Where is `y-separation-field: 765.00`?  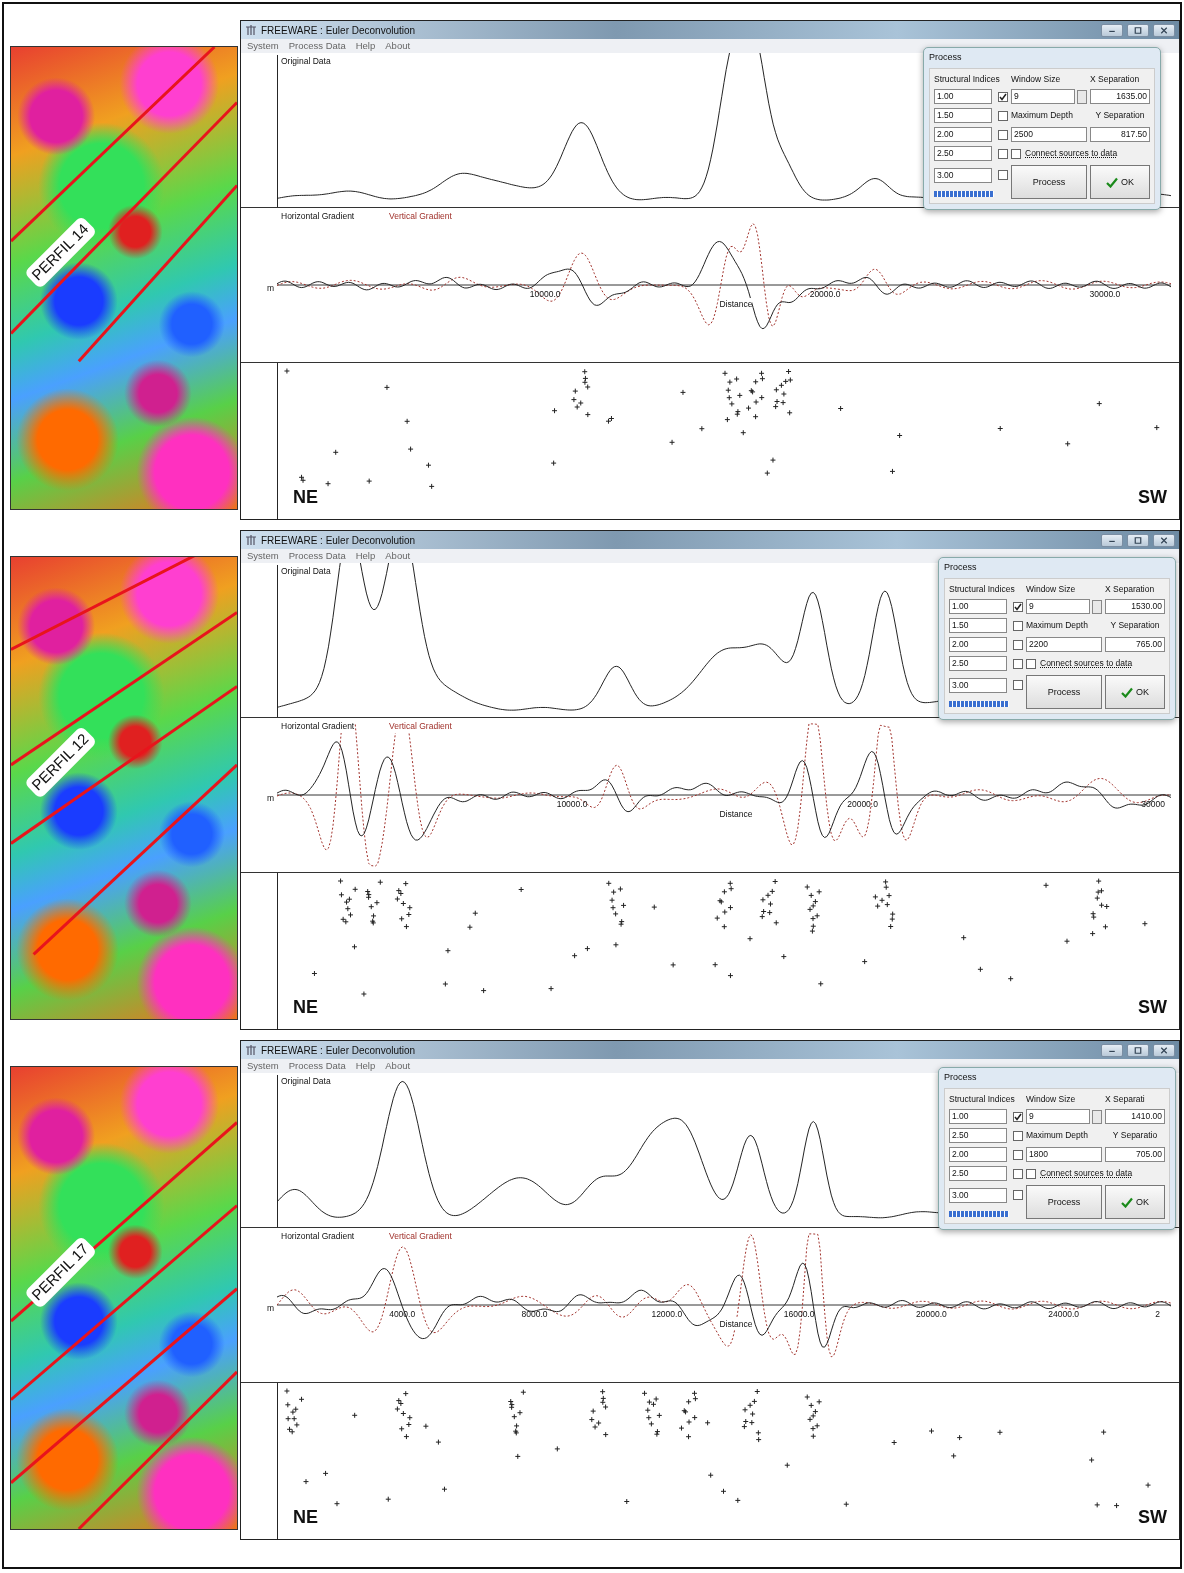 y-separation-field: 765.00 is located at coordinates (1135, 645).